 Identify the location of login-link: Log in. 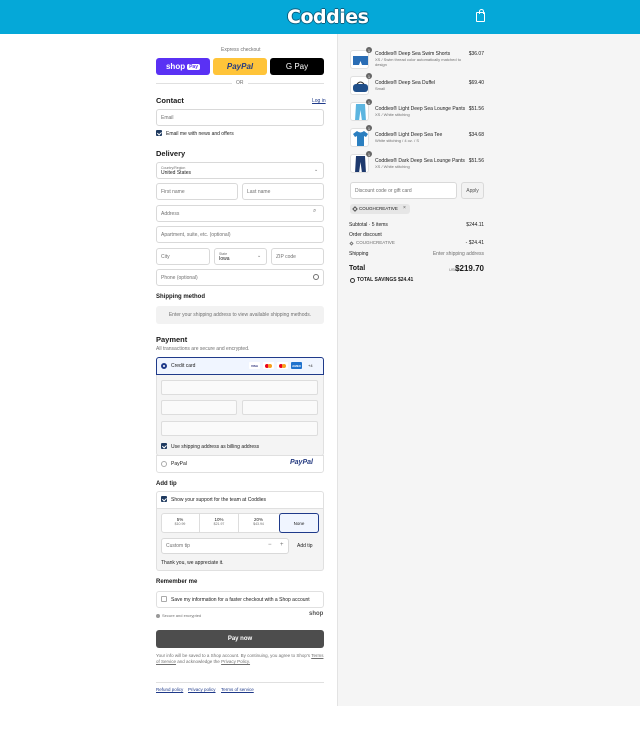
(319, 101).